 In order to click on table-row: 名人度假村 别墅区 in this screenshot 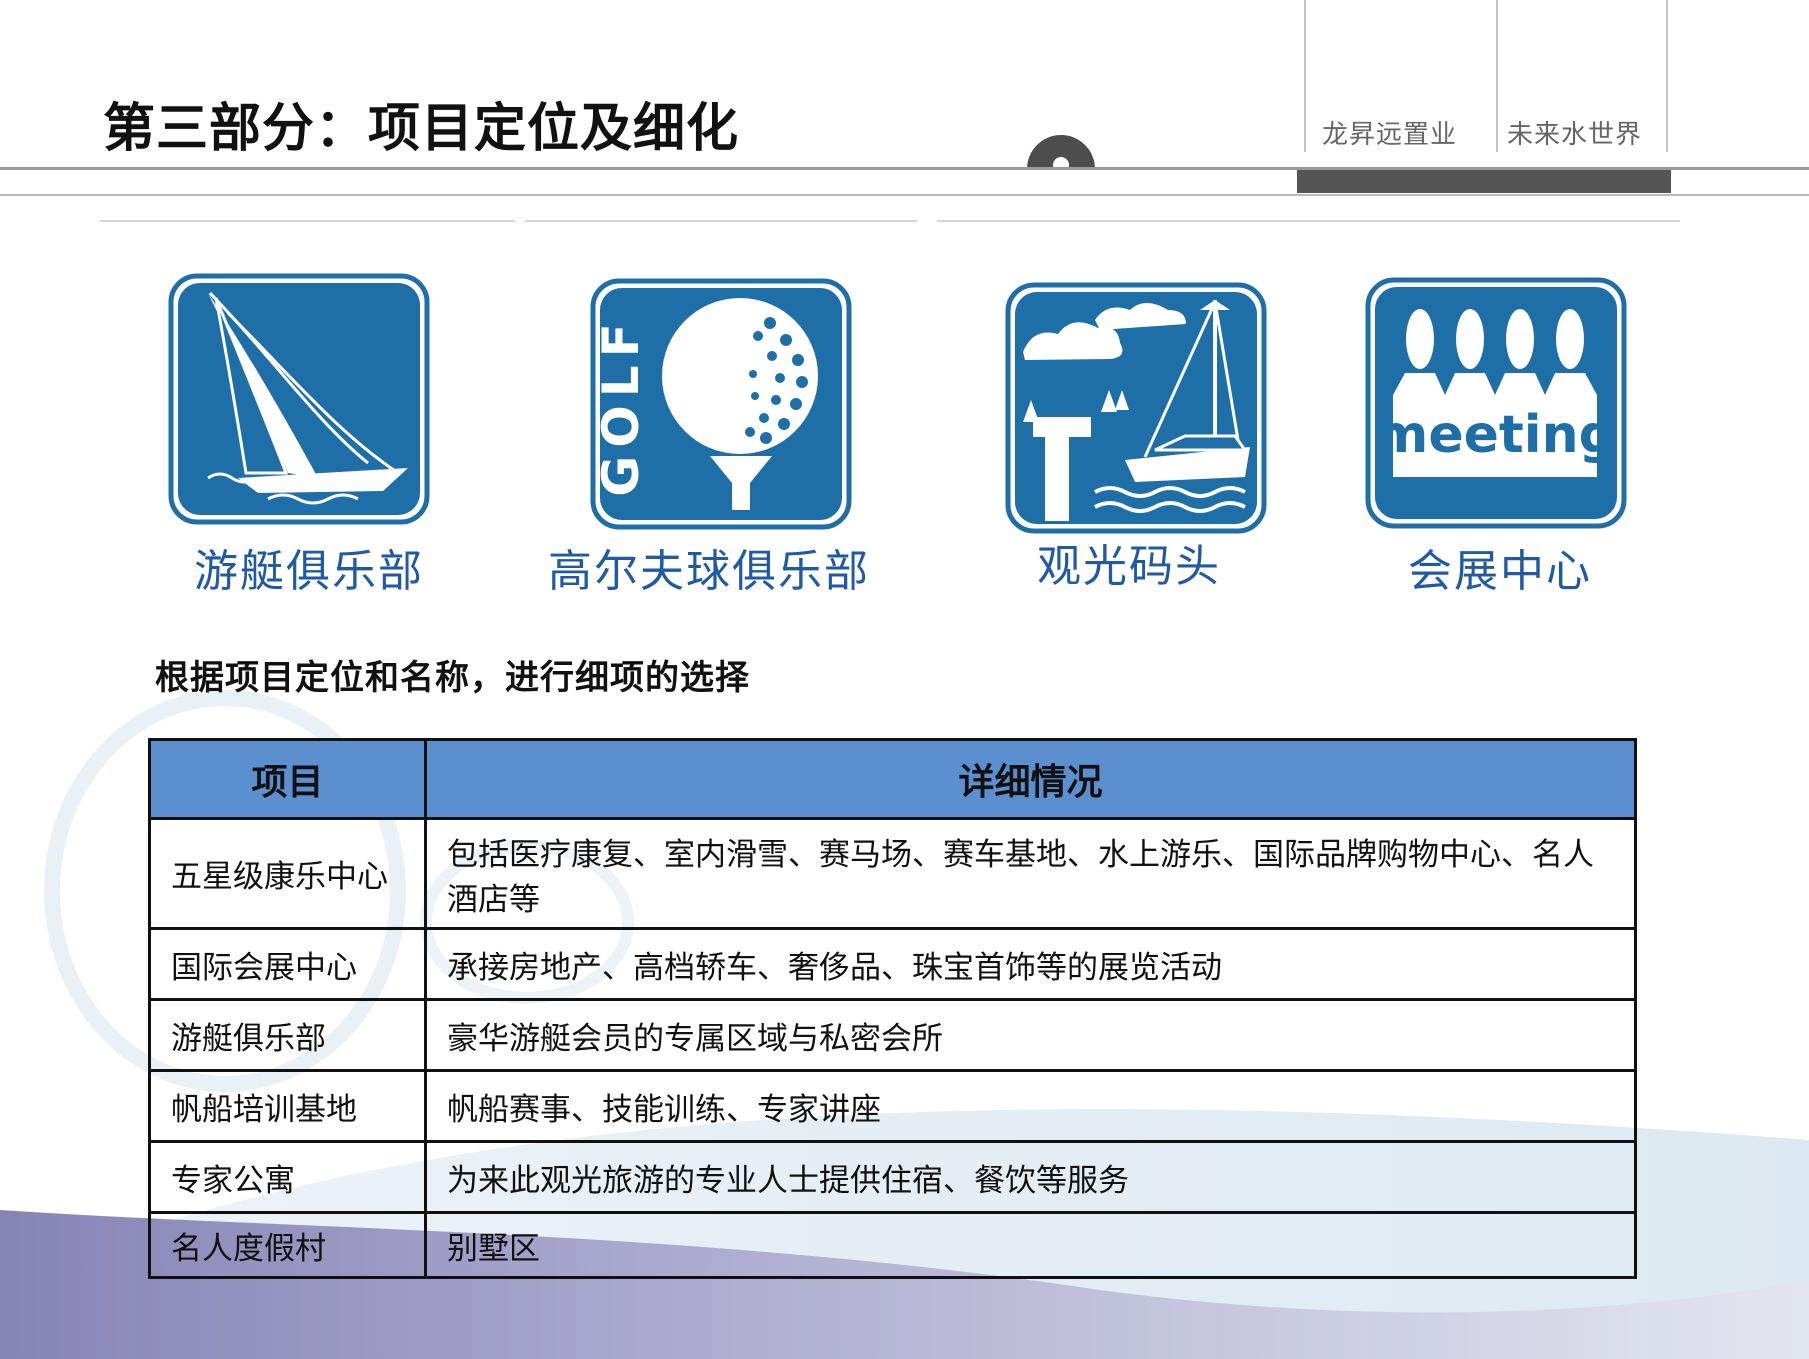, I will do `click(892, 1245)`.